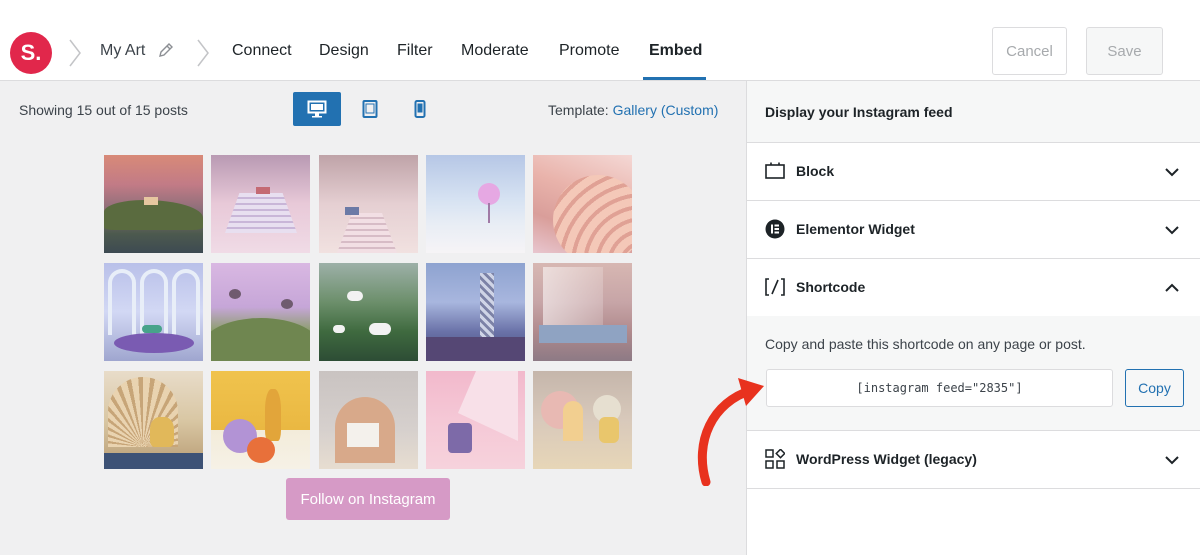 This screenshot has width=1200, height=555. Describe the element at coordinates (815, 171) in the screenshot. I see `section-label: Block` at that location.